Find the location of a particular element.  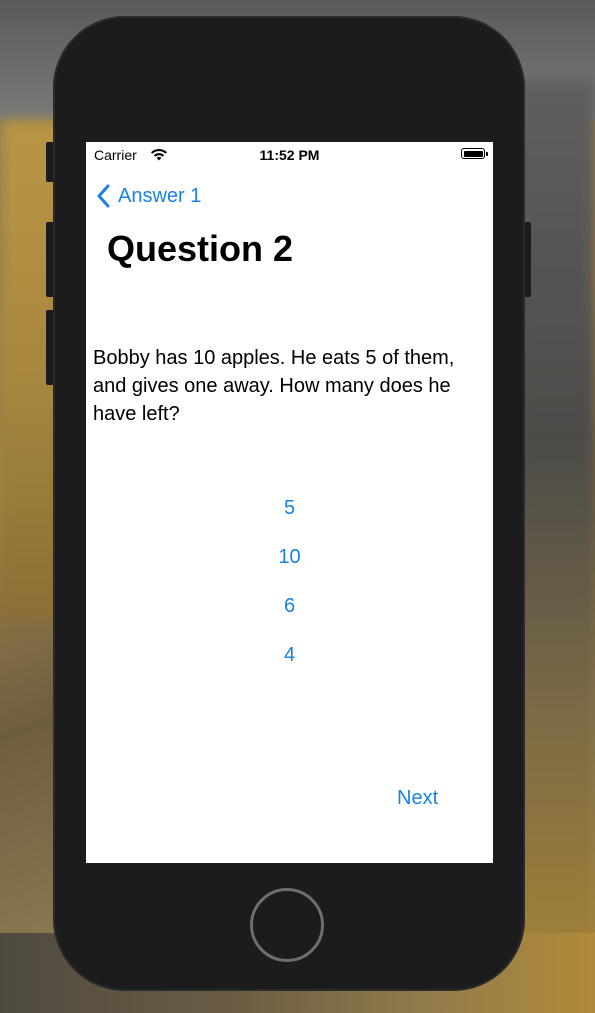

next-button: Next is located at coordinates (417, 798).